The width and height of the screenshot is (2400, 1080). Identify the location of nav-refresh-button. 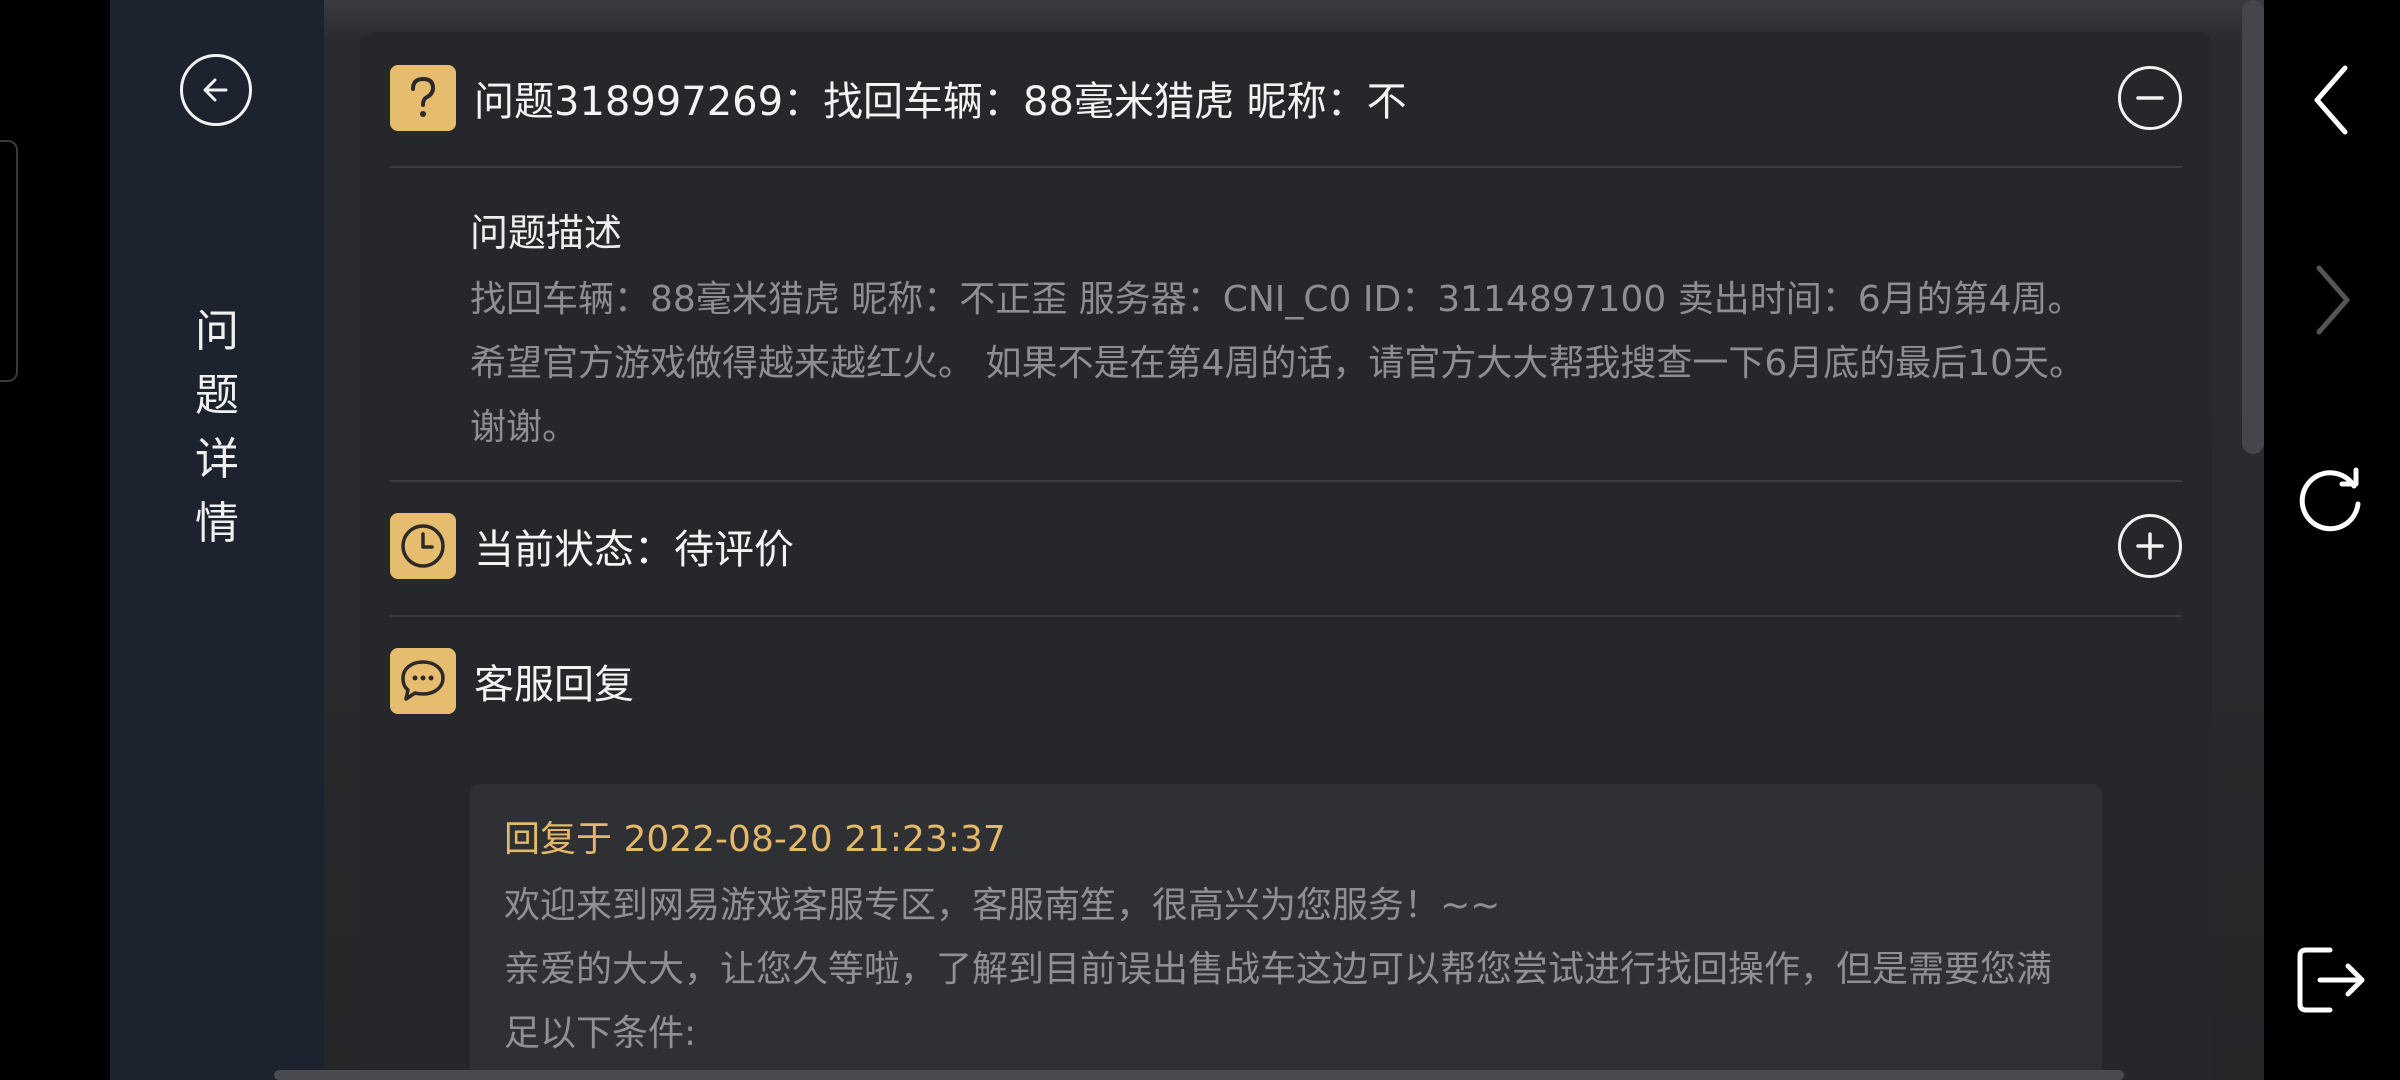
(2332, 500).